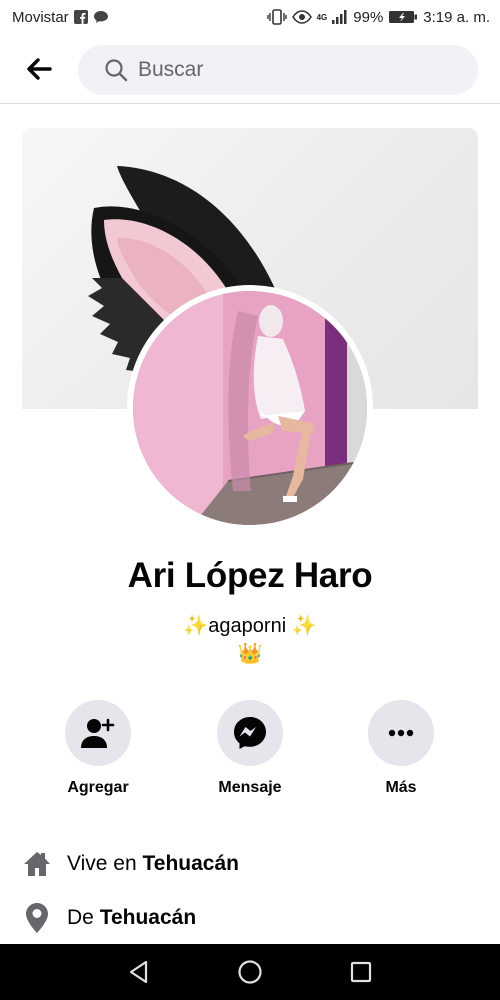 This screenshot has width=500, height=1000. I want to click on search-input, so click(288, 70).